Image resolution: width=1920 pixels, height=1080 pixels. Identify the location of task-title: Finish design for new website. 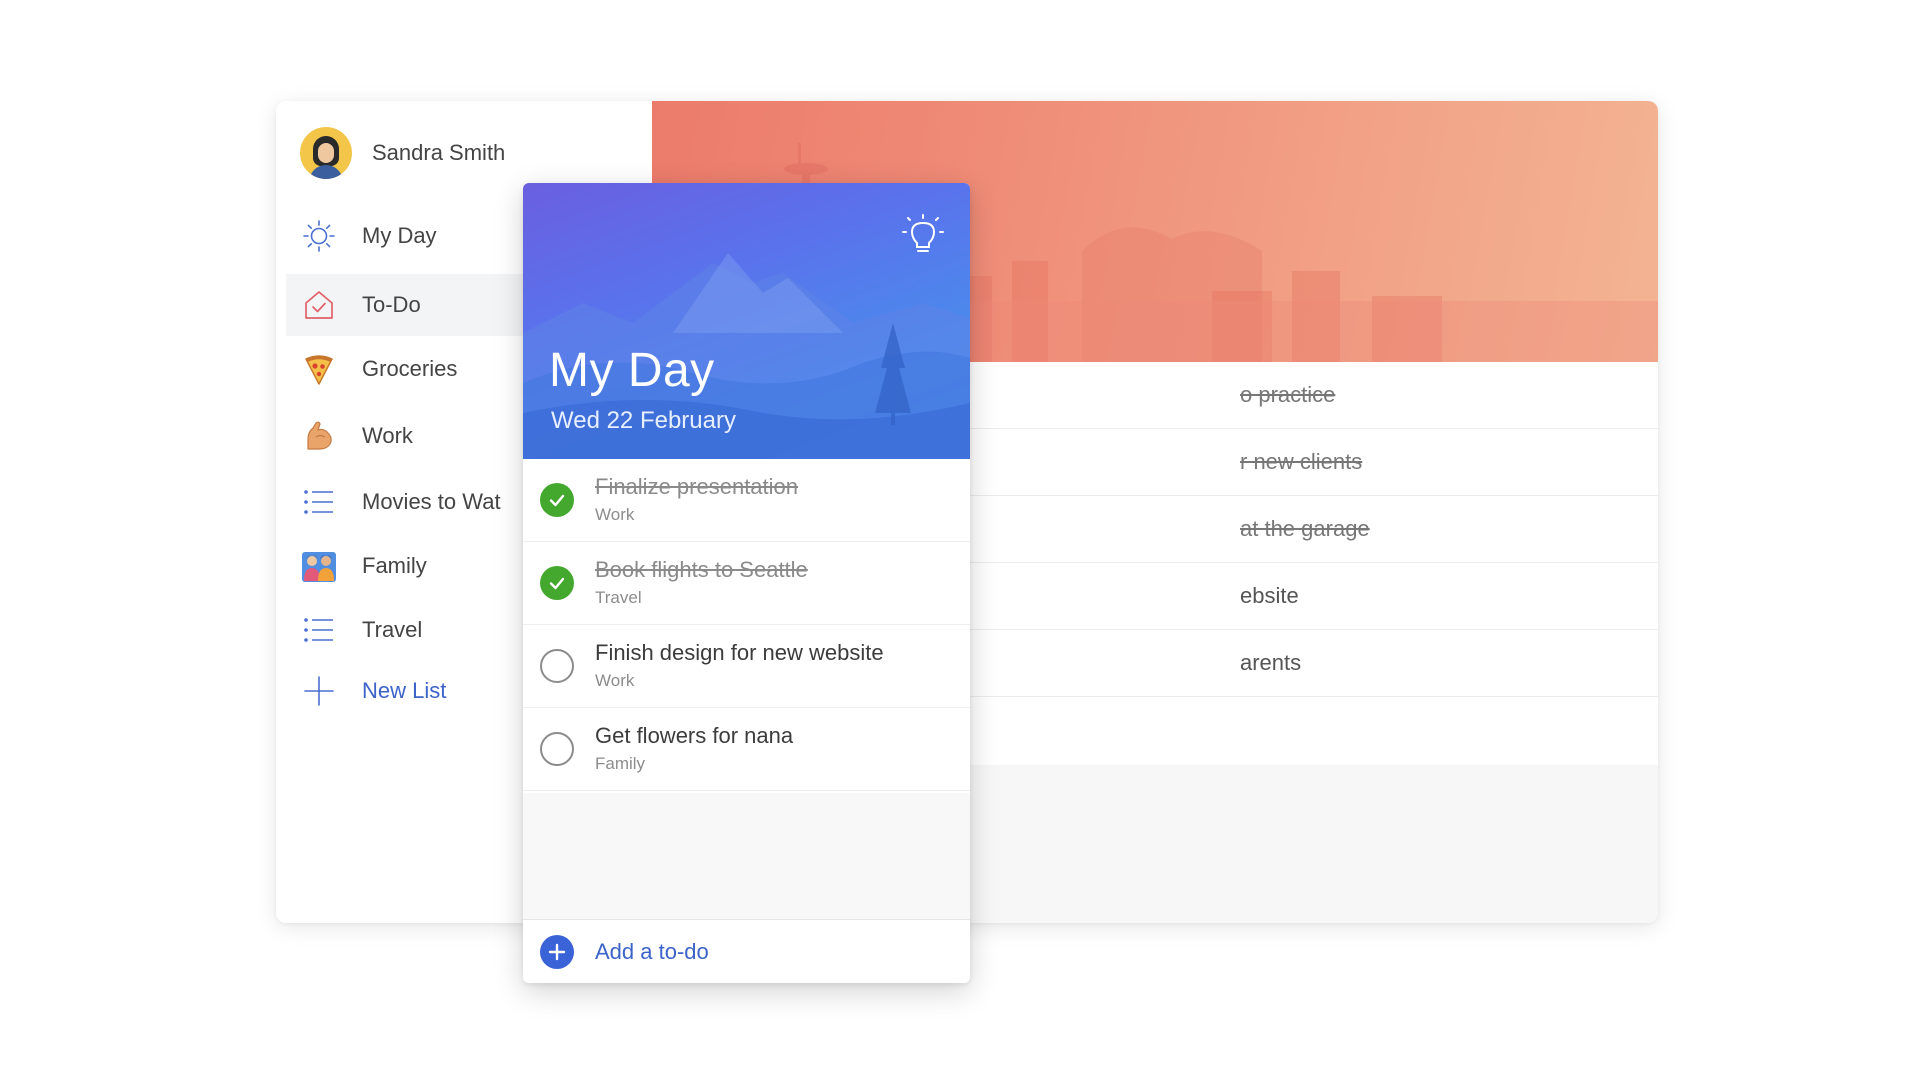
(739, 652).